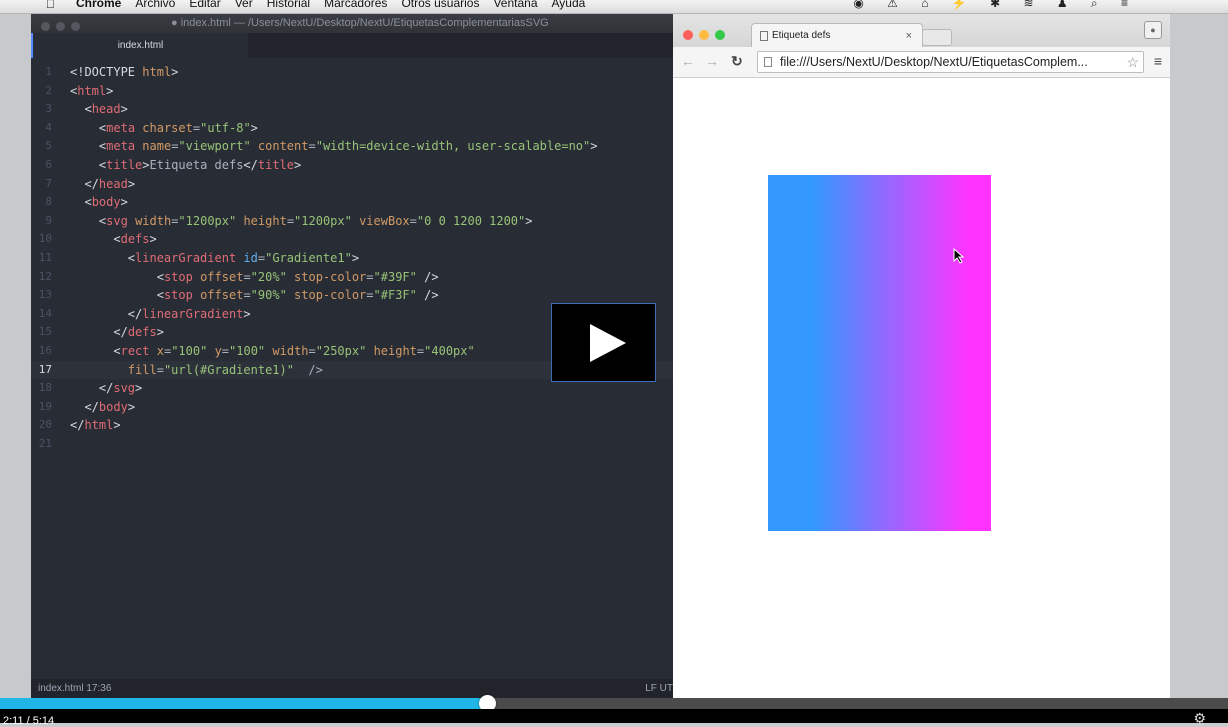  What do you see at coordinates (352, 239) in the screenshot?
I see `code-line: 10 <defs>` at bounding box center [352, 239].